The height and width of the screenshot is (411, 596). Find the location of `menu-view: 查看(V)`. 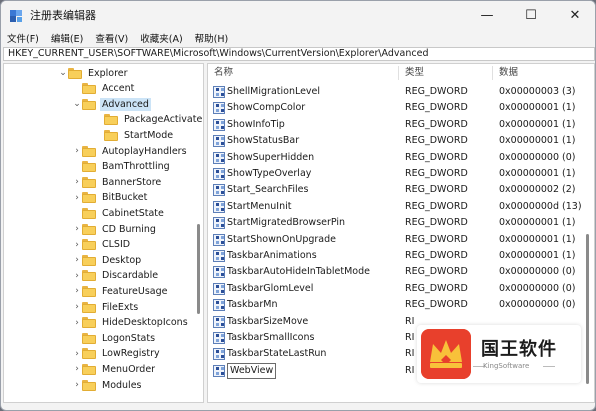

menu-view: 查看(V) is located at coordinates (111, 38).